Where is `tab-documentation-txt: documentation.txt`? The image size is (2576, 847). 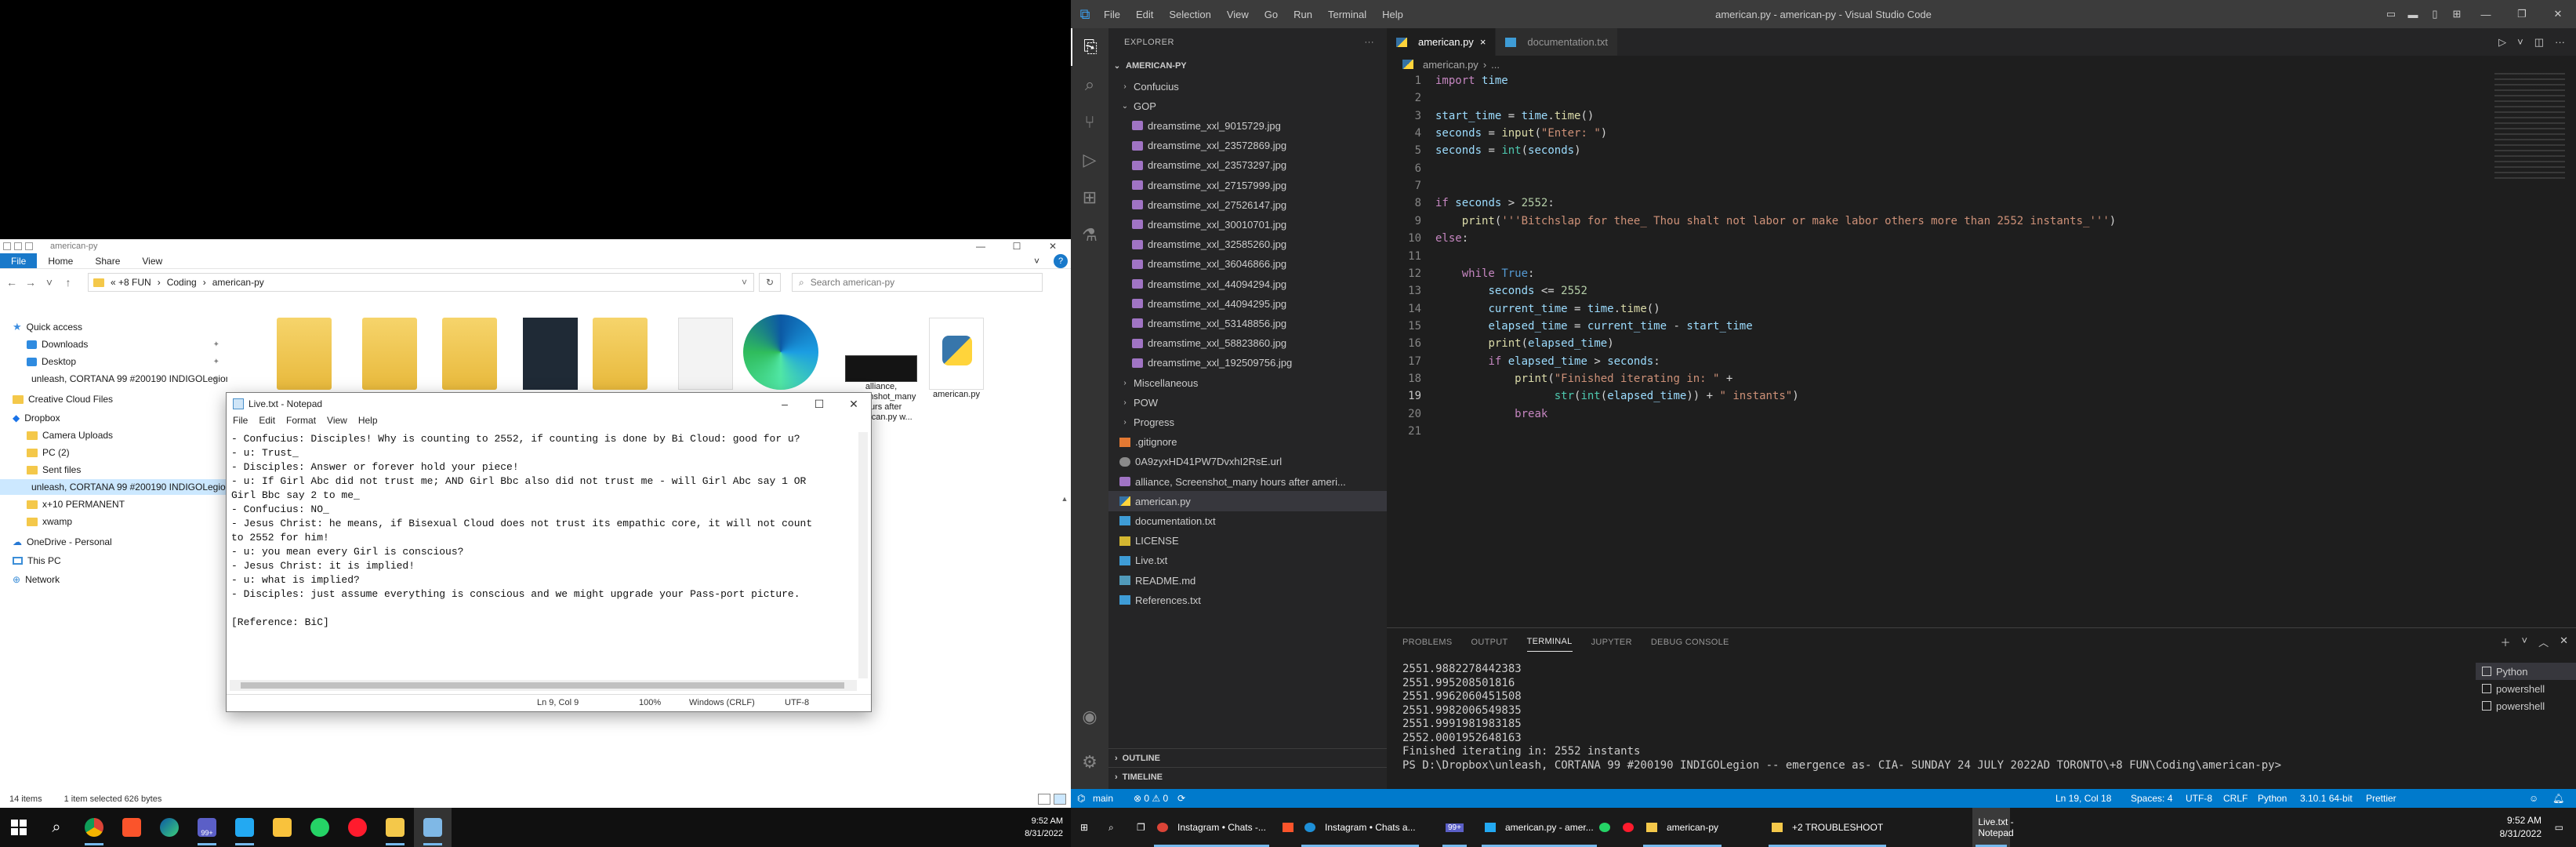
tab-documentation-txt: documentation.txt is located at coordinates (1558, 42).